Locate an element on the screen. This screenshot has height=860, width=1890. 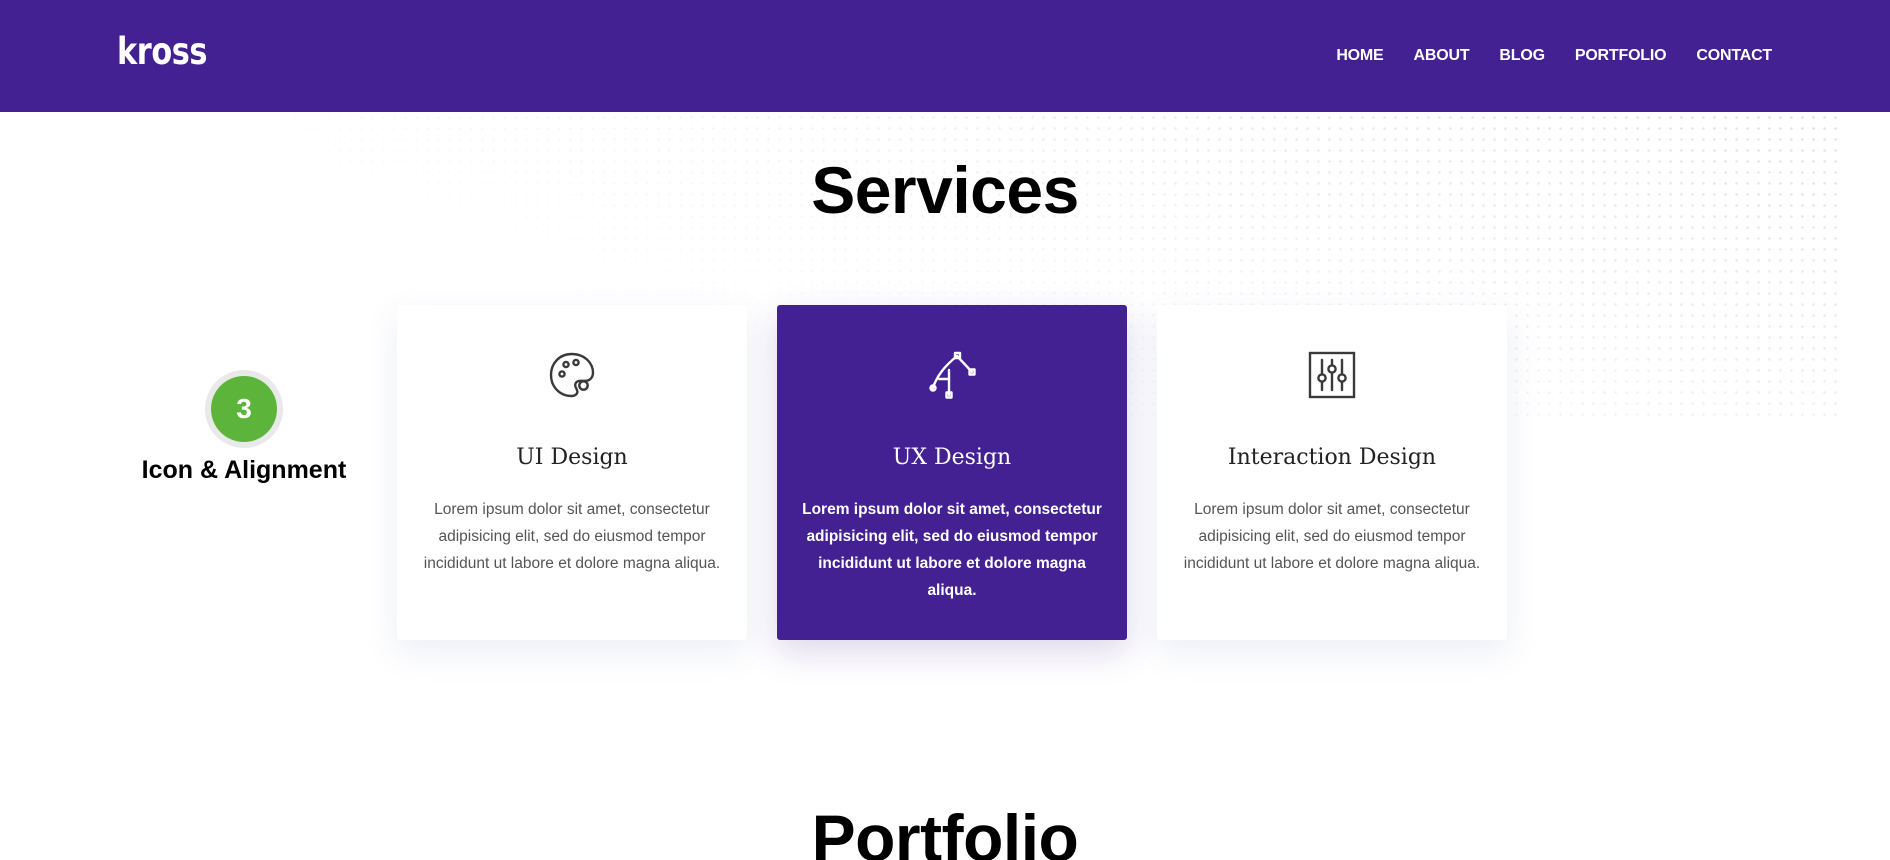
service-card-title: UI Design is located at coordinates (572, 457).